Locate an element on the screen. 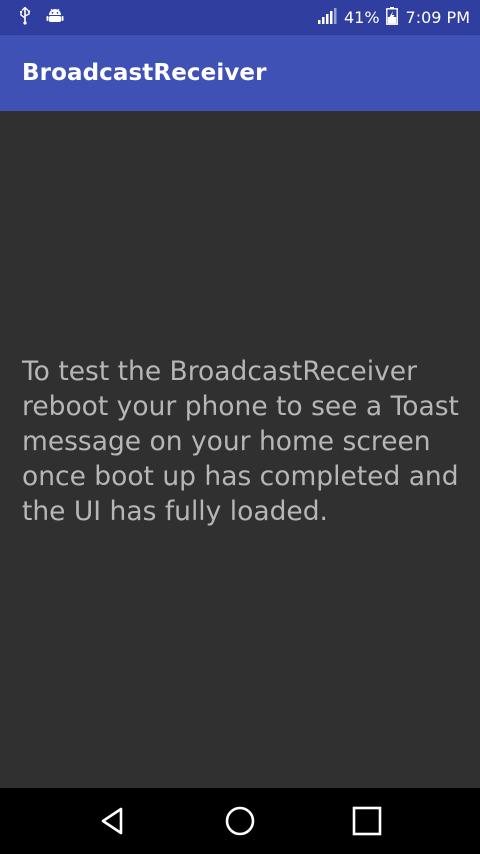 The image size is (480, 854). back-icon is located at coordinates (112, 821).